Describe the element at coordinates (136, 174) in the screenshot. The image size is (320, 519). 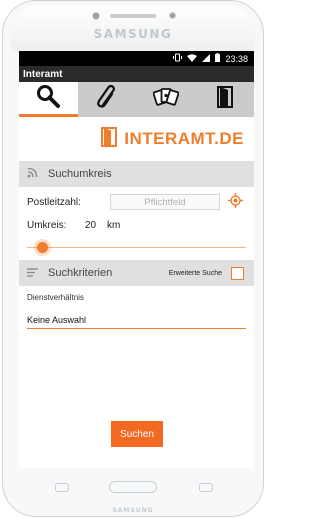
I see `section-suchumkreis: Suchumkreis` at that location.